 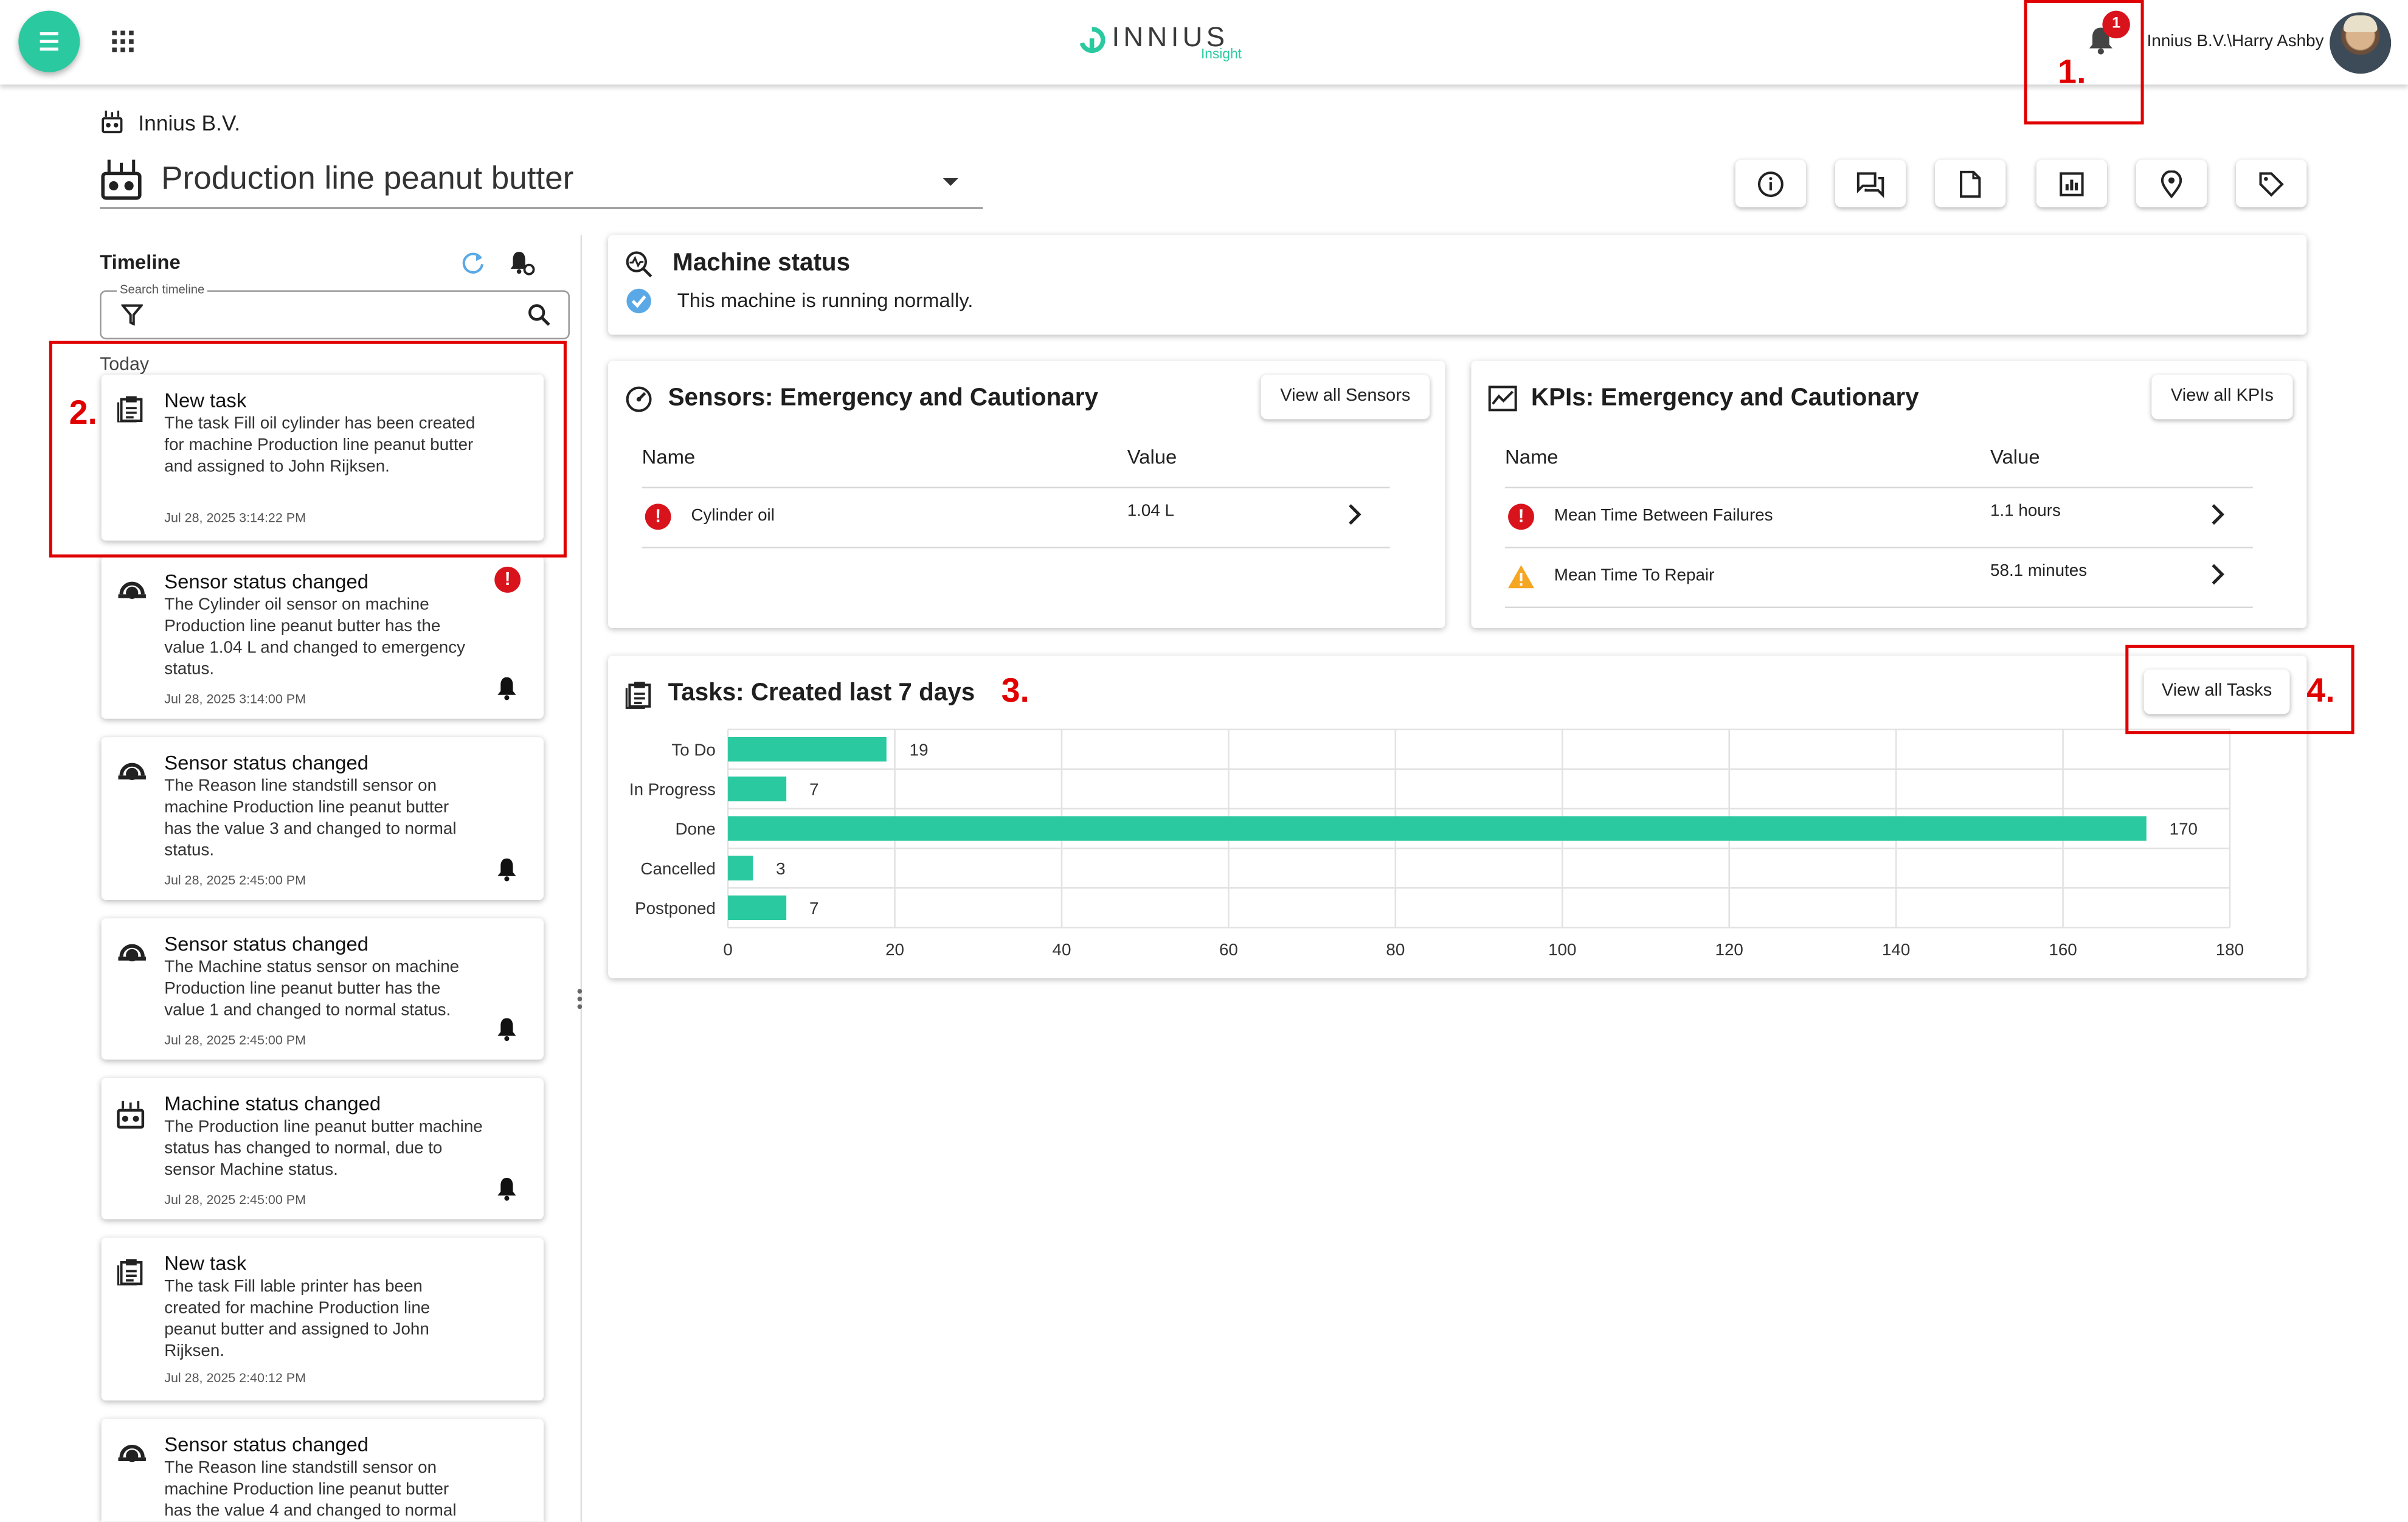 What do you see at coordinates (1151, 511) in the screenshot?
I see `sensor-value: 1.04 L` at bounding box center [1151, 511].